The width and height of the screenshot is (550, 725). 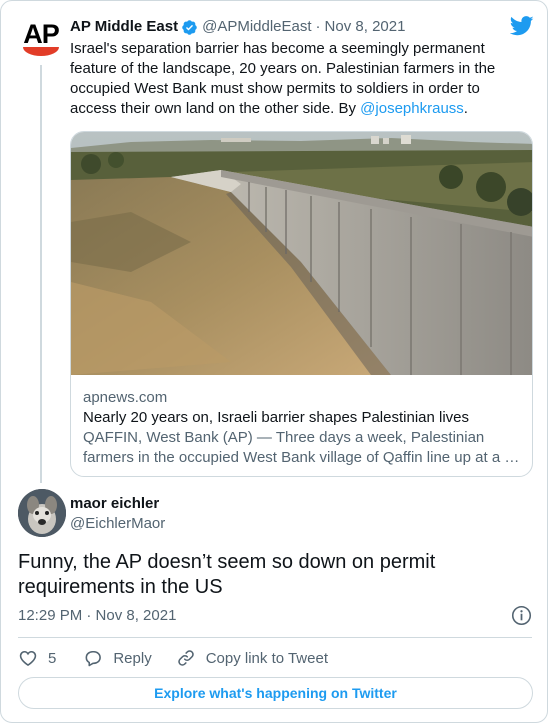 I want to click on explore-twitter-button: Explore what's happening on Twitter, so click(x=275, y=693).